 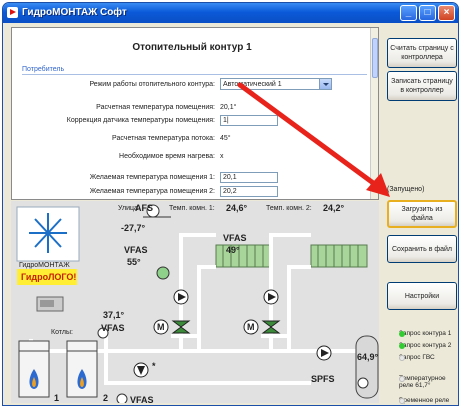 I want to click on mode-select-value: Автоматический 1, so click(x=252, y=84).